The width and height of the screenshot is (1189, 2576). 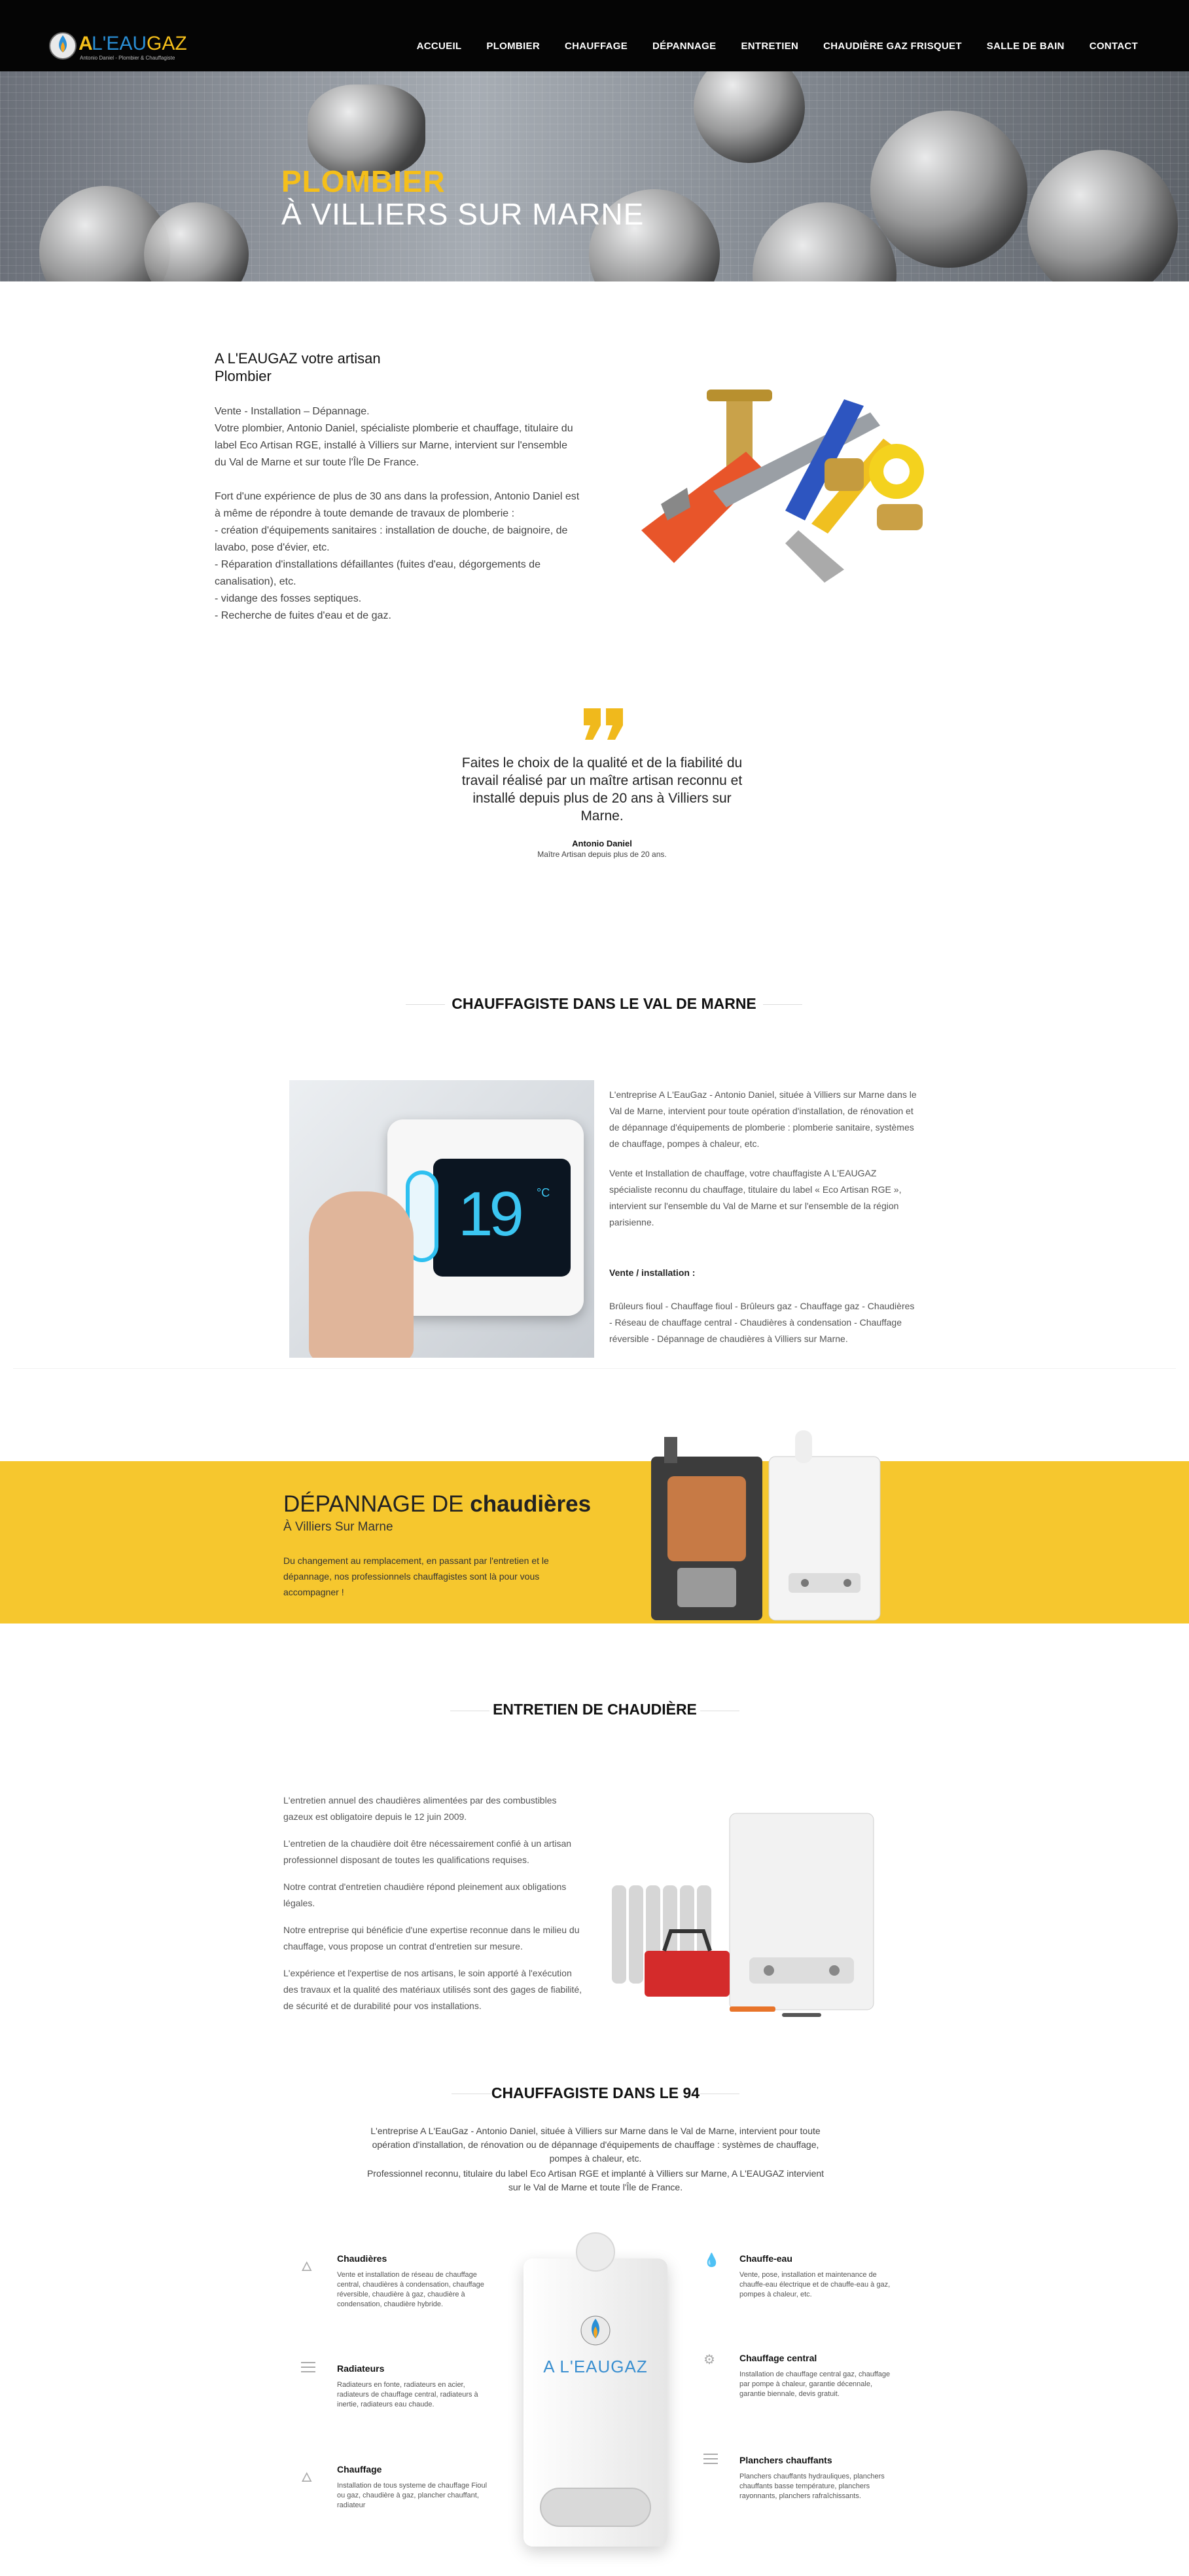 I want to click on quote-author: Antonio Daniel, so click(x=602, y=843).